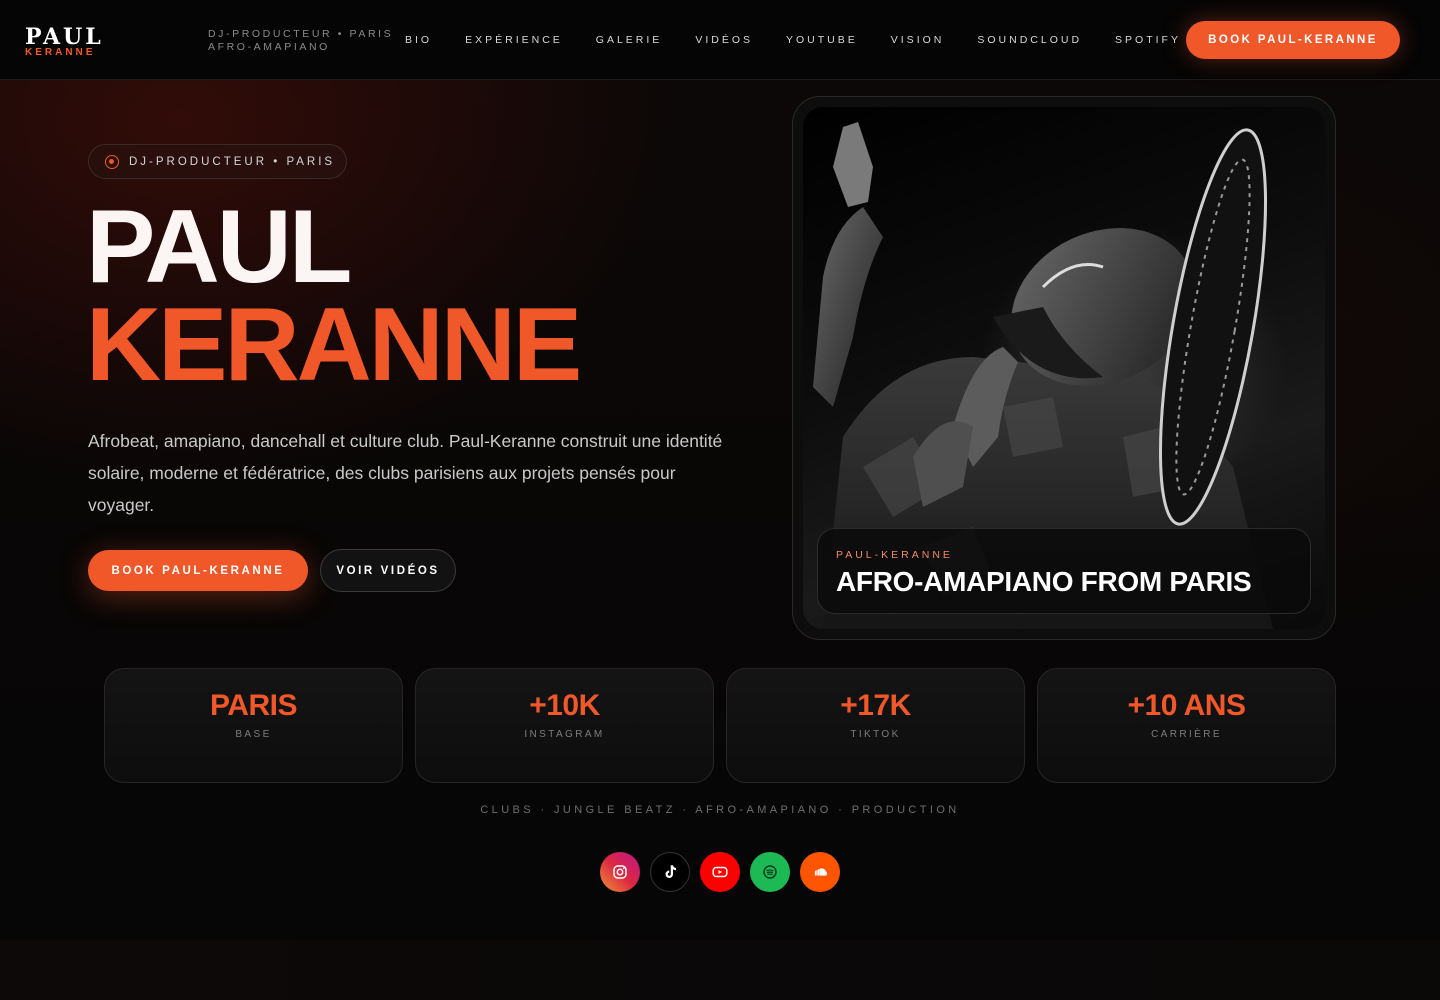 The width and height of the screenshot is (1440, 1000). Describe the element at coordinates (564, 734) in the screenshot. I see `stat-label: INSTAGRAM` at that location.